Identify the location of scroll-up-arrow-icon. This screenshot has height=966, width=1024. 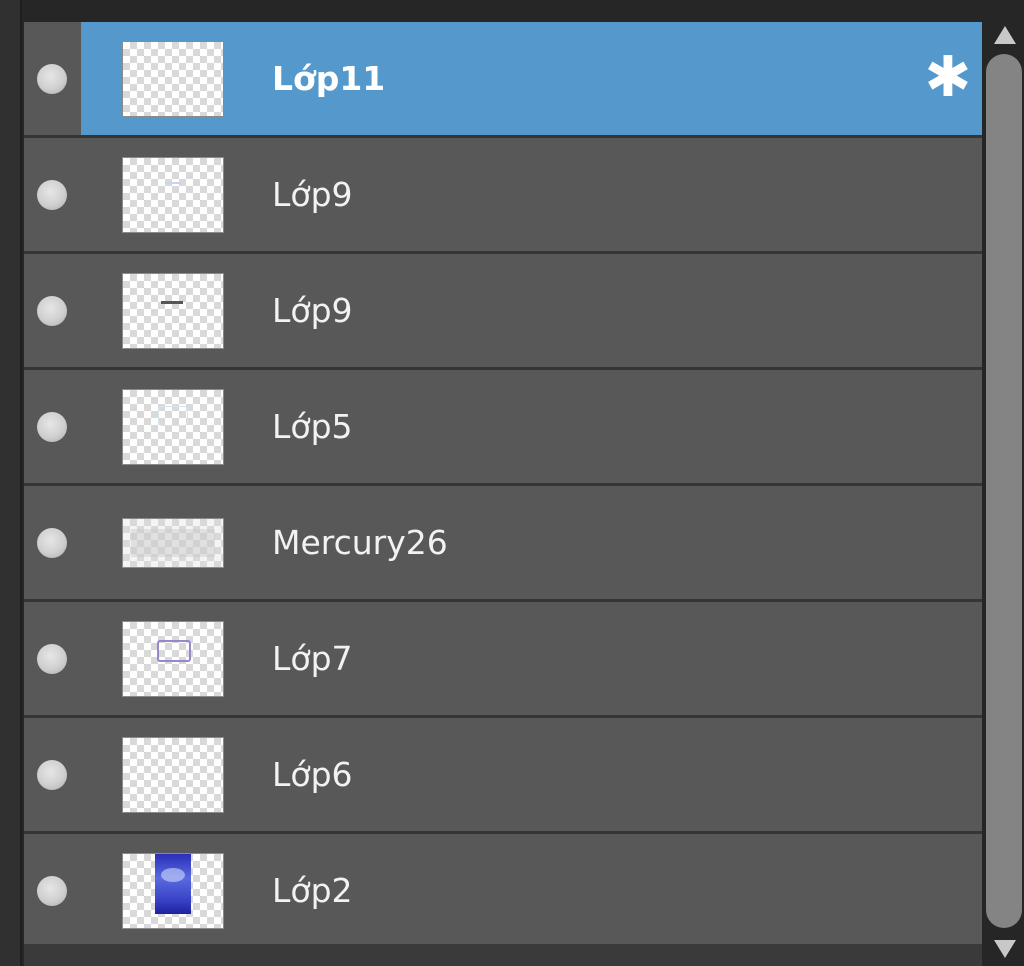
(1005, 35).